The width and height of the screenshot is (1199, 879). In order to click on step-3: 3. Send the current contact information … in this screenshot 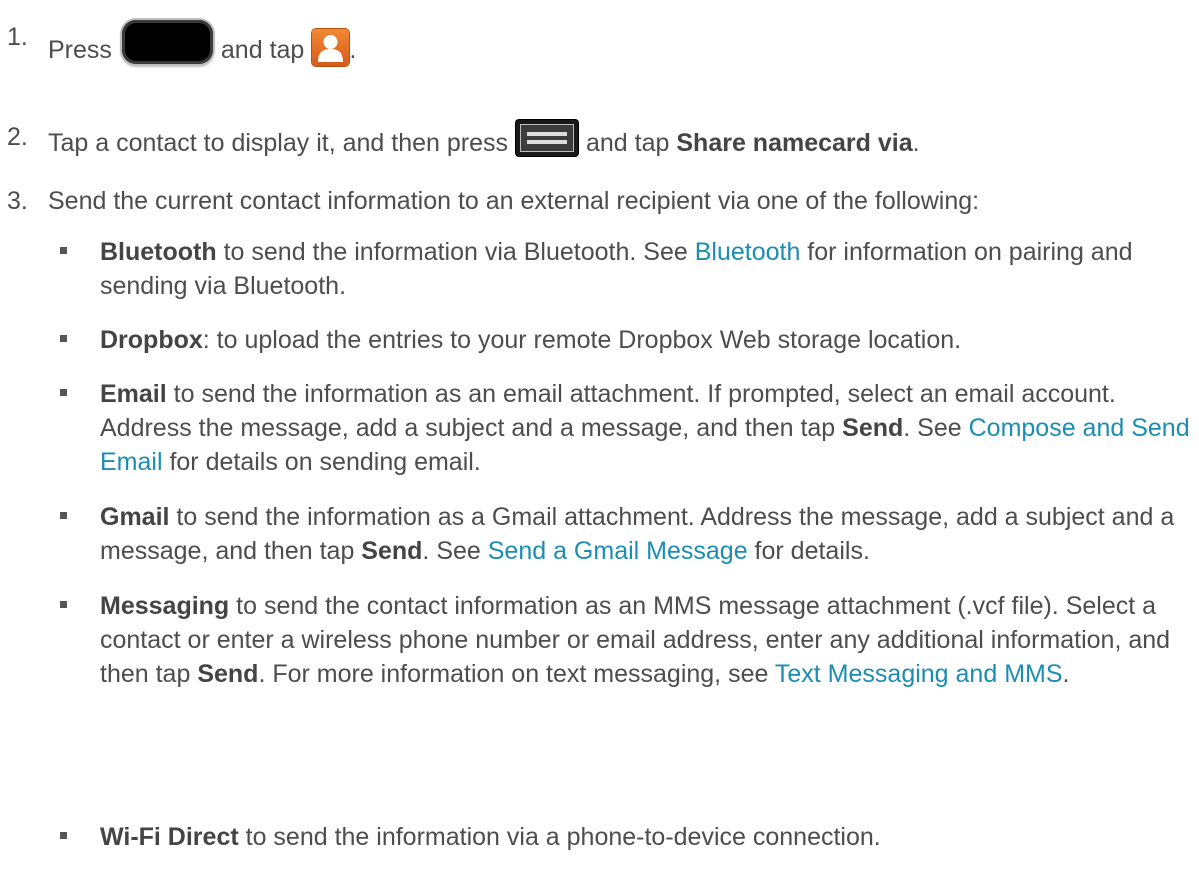, I will do `click(599, 194)`.